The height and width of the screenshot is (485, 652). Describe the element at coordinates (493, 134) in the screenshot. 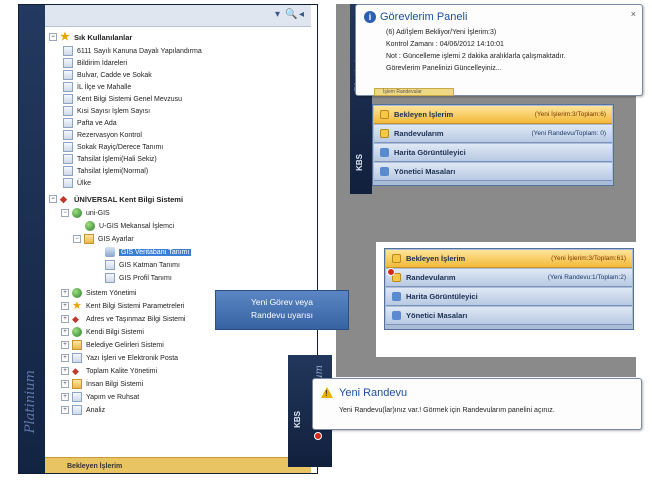

I see `appointments-row: Randevularım (Yeni Randevu/Toplam: 0)` at that location.